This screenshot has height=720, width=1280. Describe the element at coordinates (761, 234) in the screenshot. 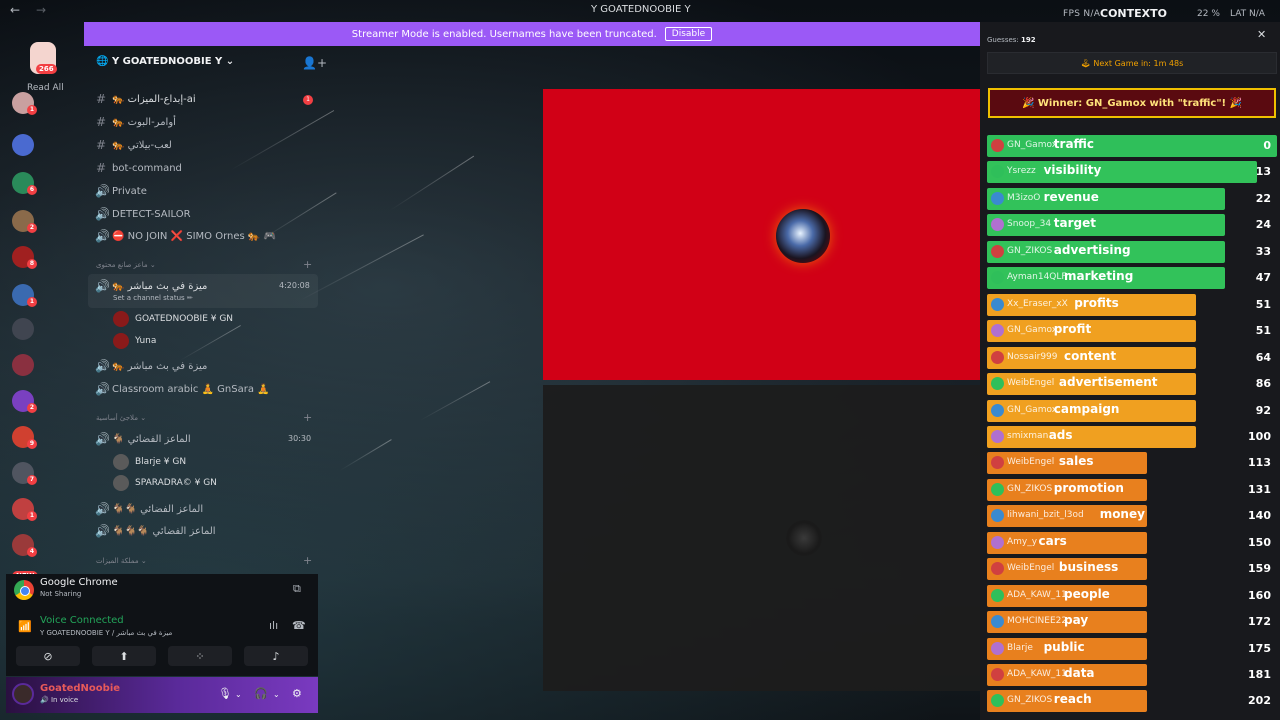

I see `stream-video-top` at that location.